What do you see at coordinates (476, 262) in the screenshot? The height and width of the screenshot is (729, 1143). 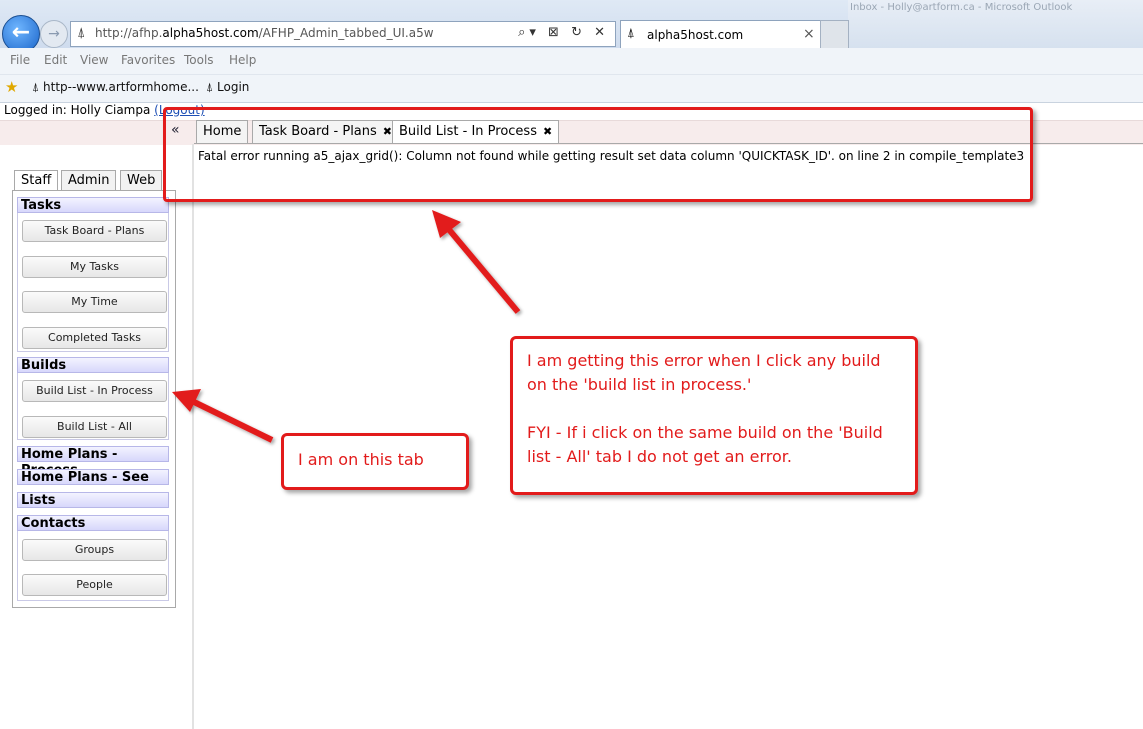 I see `arrow-to-error-icon` at bounding box center [476, 262].